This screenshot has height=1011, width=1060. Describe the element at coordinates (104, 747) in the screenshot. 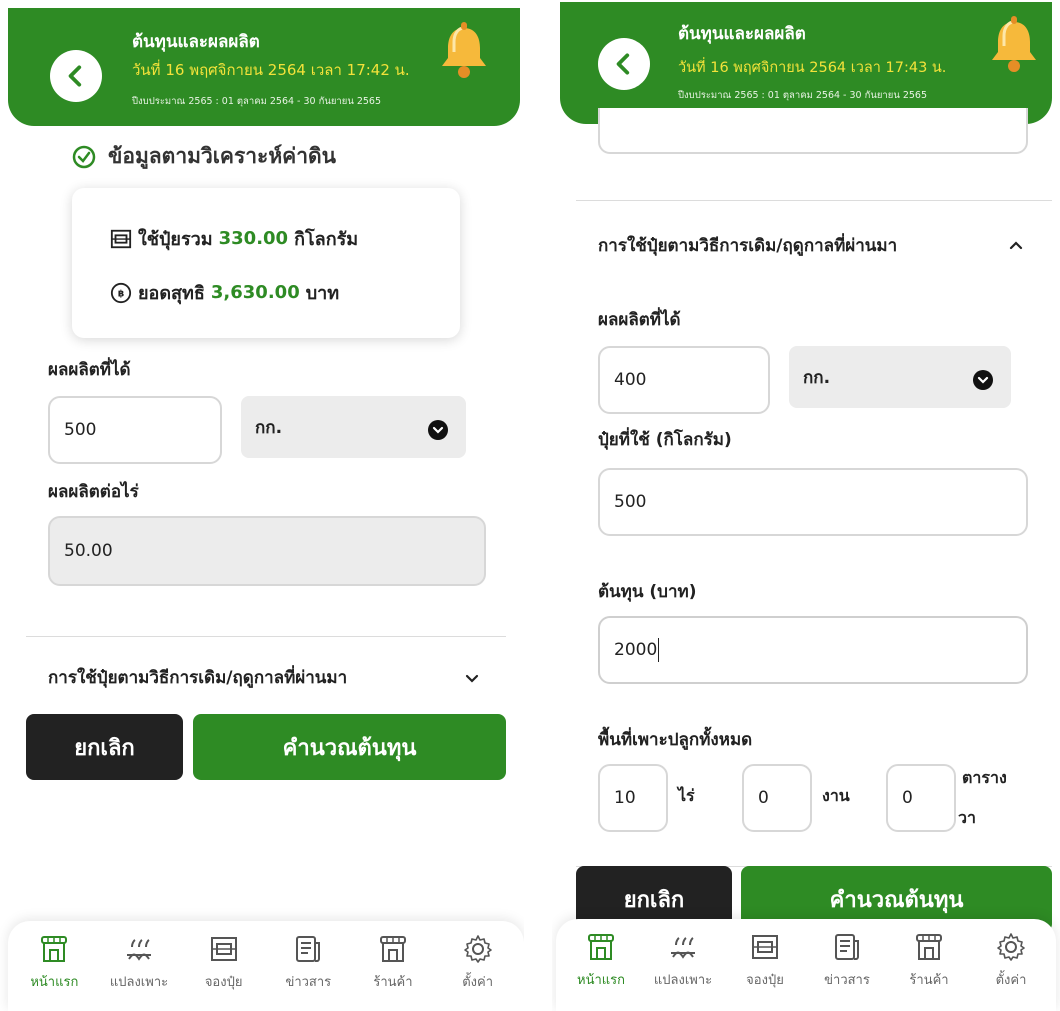

I see `cancel-button: ยกเลิก` at that location.